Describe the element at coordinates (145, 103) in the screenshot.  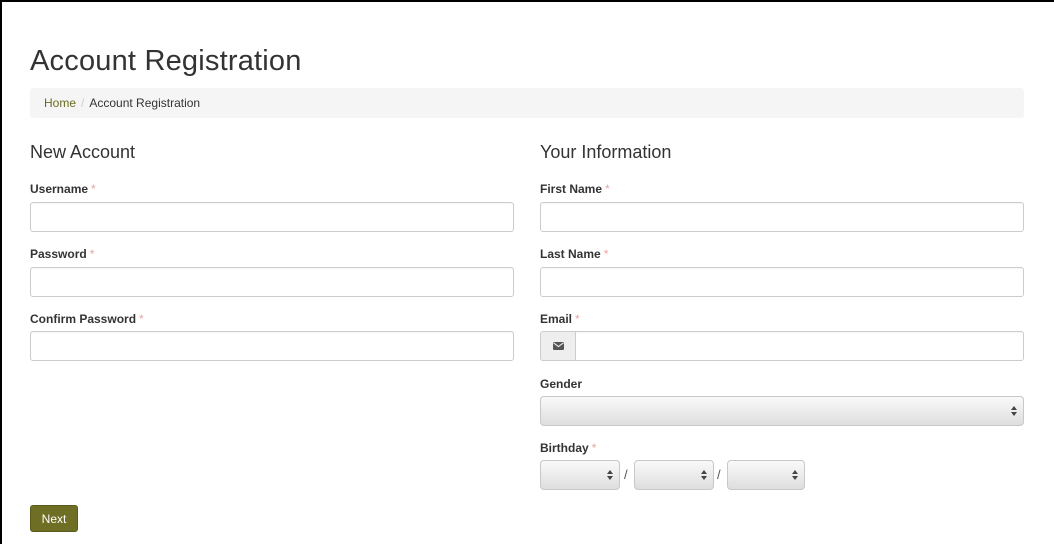
I see `breadcrumb-current: Account Registration` at that location.